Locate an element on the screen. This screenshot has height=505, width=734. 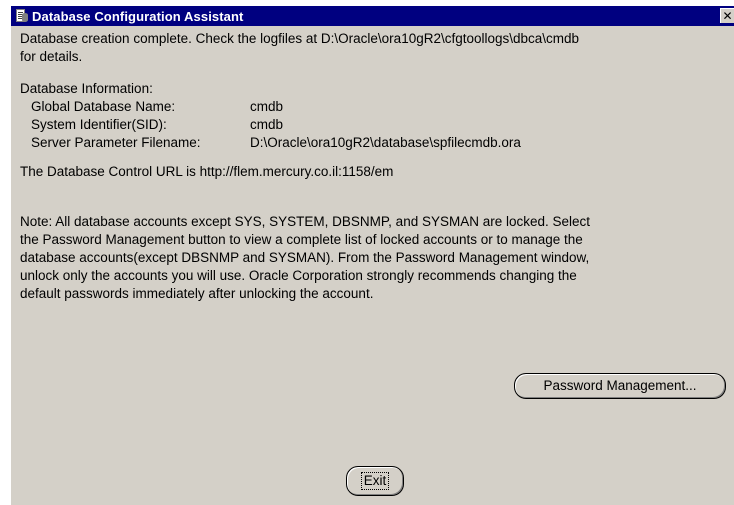
window-title: Database Configuration Assistant is located at coordinates (138, 16).